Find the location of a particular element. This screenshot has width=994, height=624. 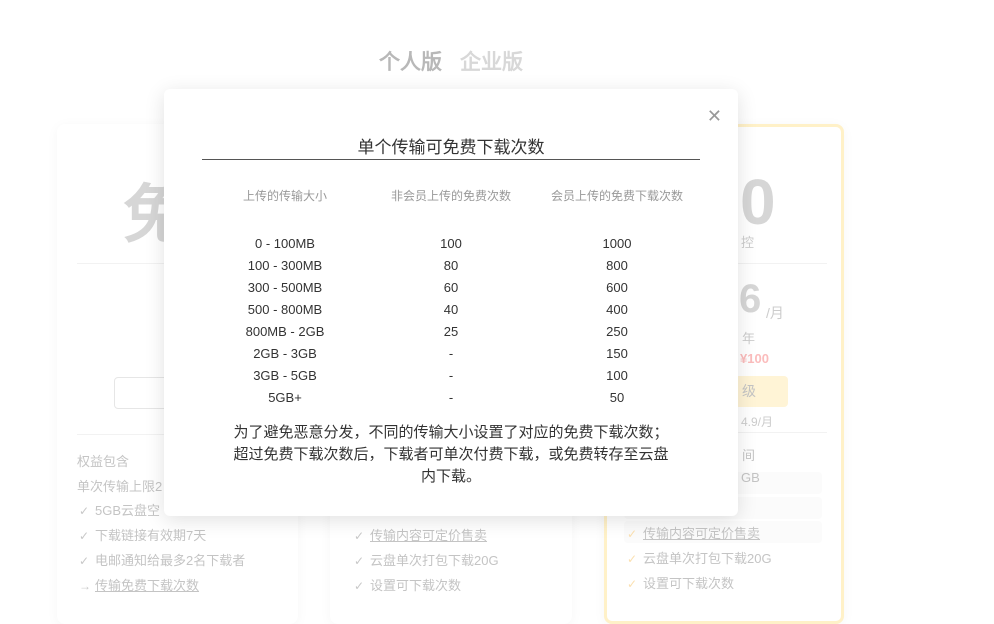

note-line: 超过免费下载次数后，下载者可单次付费下载，或免费转存至云盘 is located at coordinates (451, 454).